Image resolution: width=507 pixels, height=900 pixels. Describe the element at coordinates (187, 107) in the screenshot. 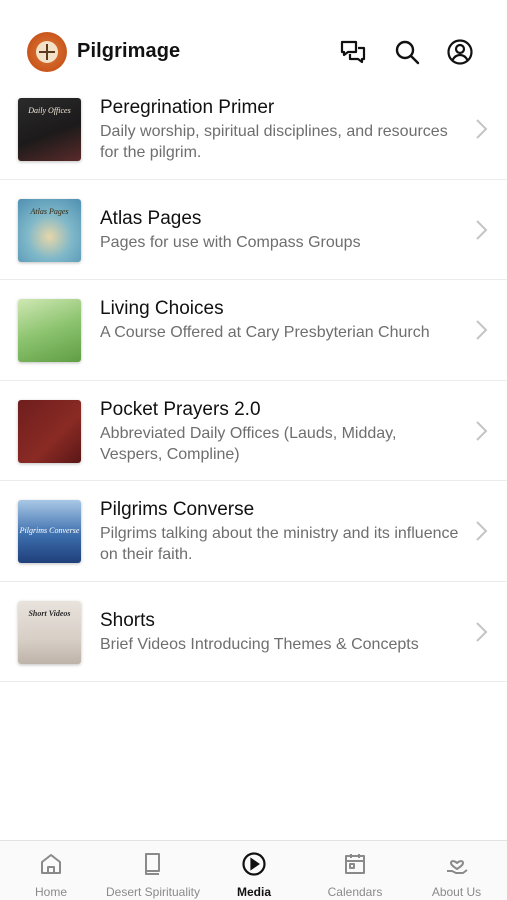

I see `item-title: Peregrination Primer` at that location.